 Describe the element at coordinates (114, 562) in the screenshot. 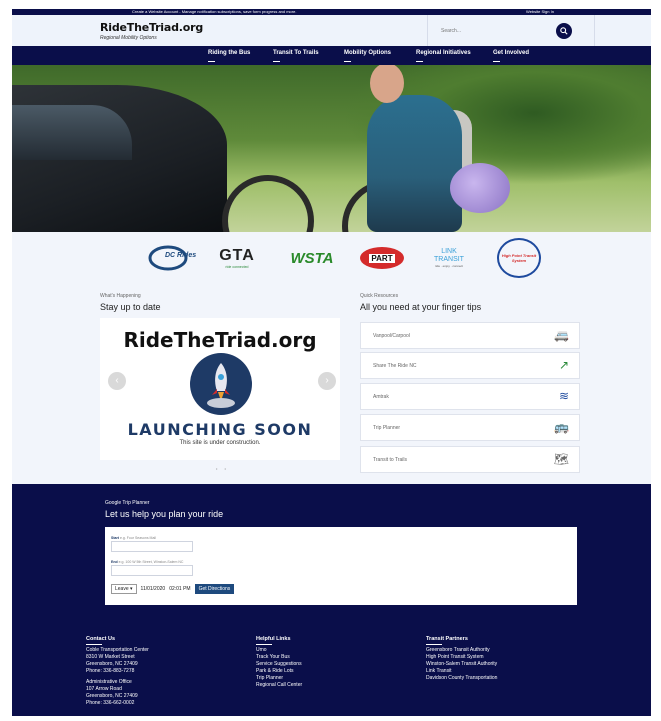

I see `end-label-text: End` at that location.